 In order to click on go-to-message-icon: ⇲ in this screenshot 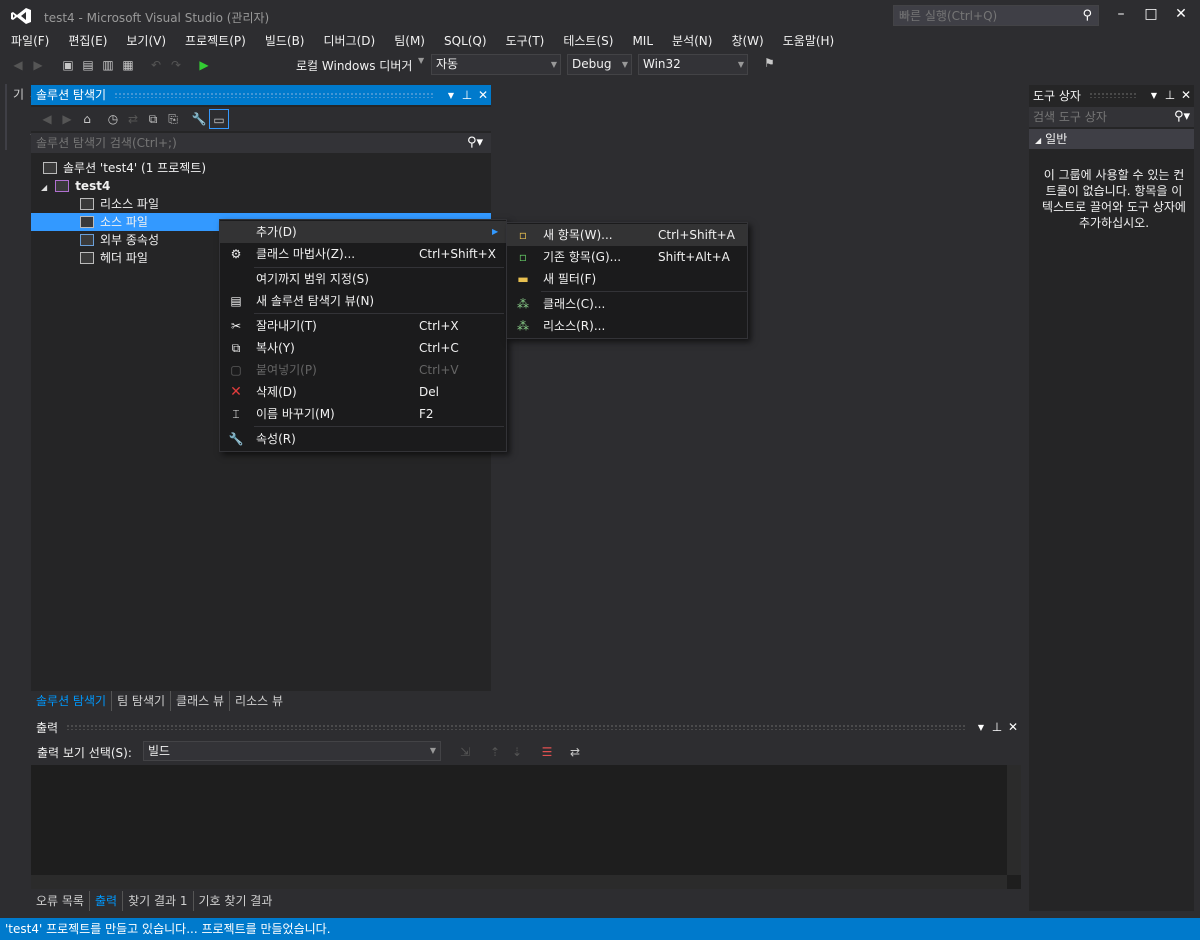, I will do `click(465, 752)`.